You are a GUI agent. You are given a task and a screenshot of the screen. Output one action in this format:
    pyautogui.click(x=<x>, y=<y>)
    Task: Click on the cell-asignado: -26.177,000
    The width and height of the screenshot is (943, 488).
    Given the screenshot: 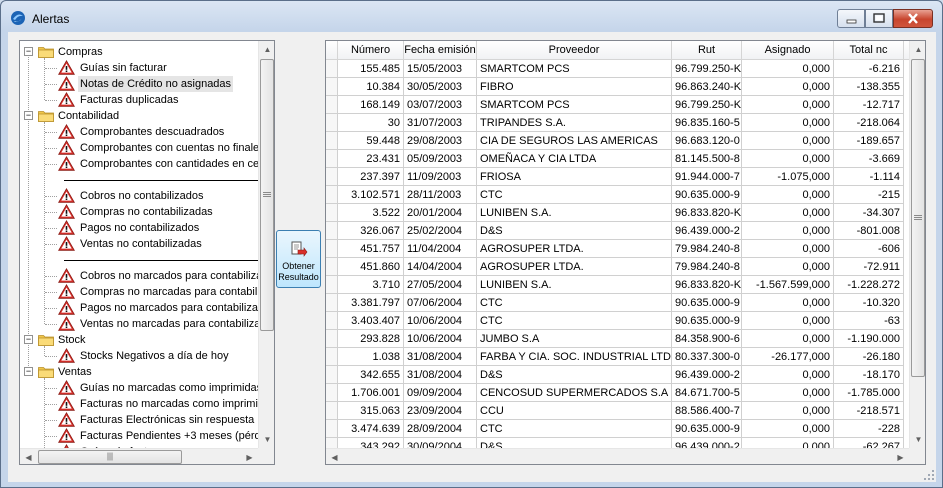 What is the action you would take?
    pyautogui.click(x=788, y=357)
    